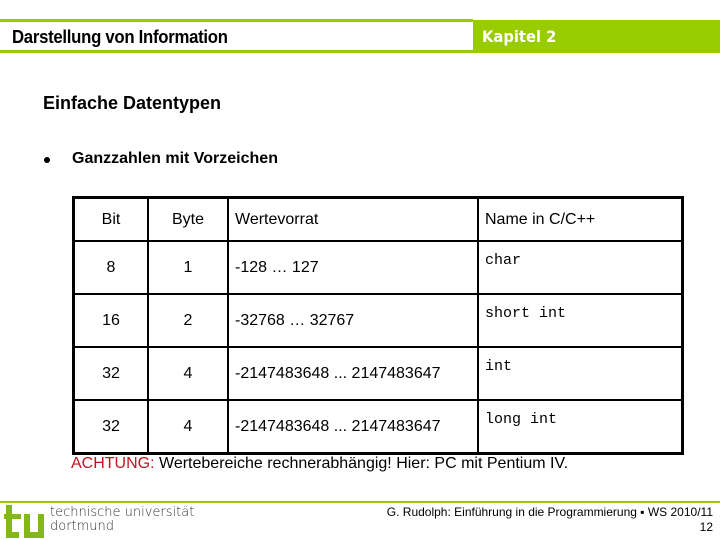 Image resolution: width=720 pixels, height=540 pixels. I want to click on bullet-text: Ganzzahlen mit Vorzeichen, so click(175, 158).